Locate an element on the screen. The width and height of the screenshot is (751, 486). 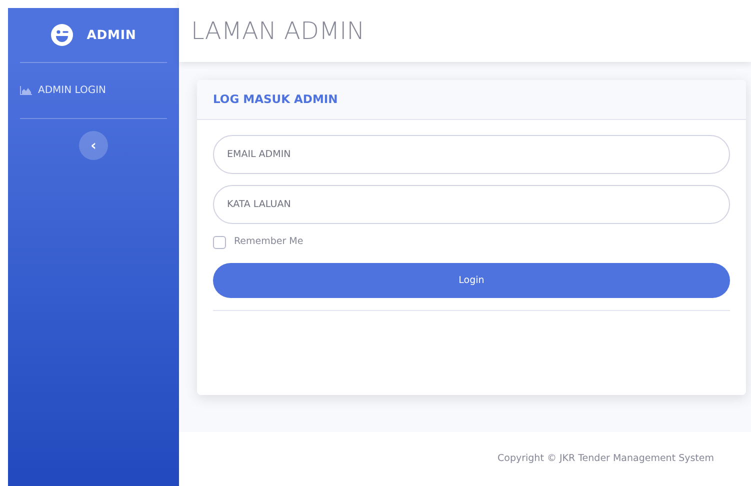
smiley-icon is located at coordinates (61, 35).